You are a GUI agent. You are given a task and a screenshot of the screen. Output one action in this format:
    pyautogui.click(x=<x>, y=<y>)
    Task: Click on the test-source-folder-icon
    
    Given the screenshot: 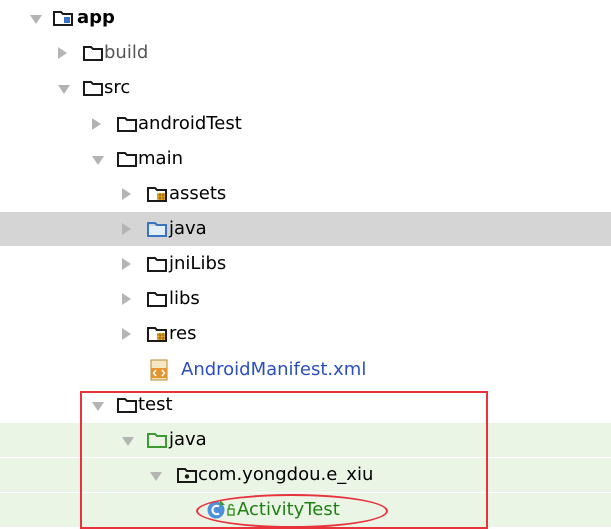 What is the action you would take?
    pyautogui.click(x=157, y=440)
    